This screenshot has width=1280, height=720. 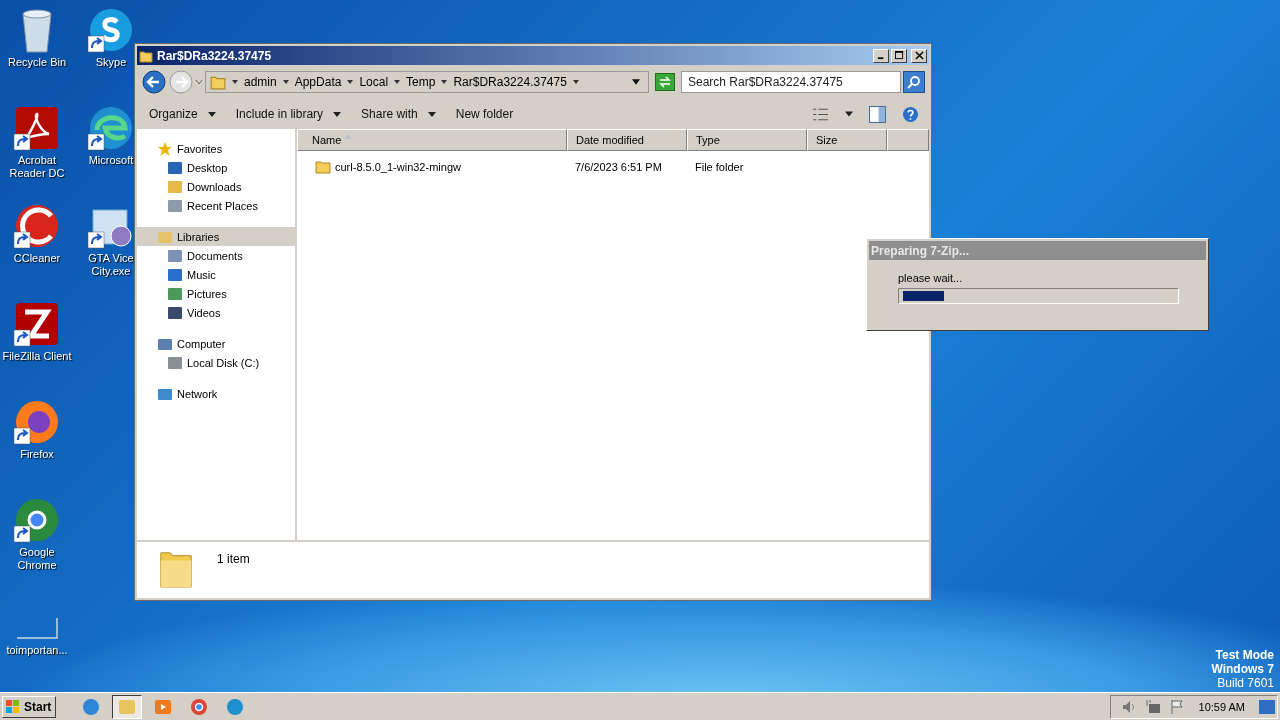 I want to click on search-icon, so click(x=914, y=82).